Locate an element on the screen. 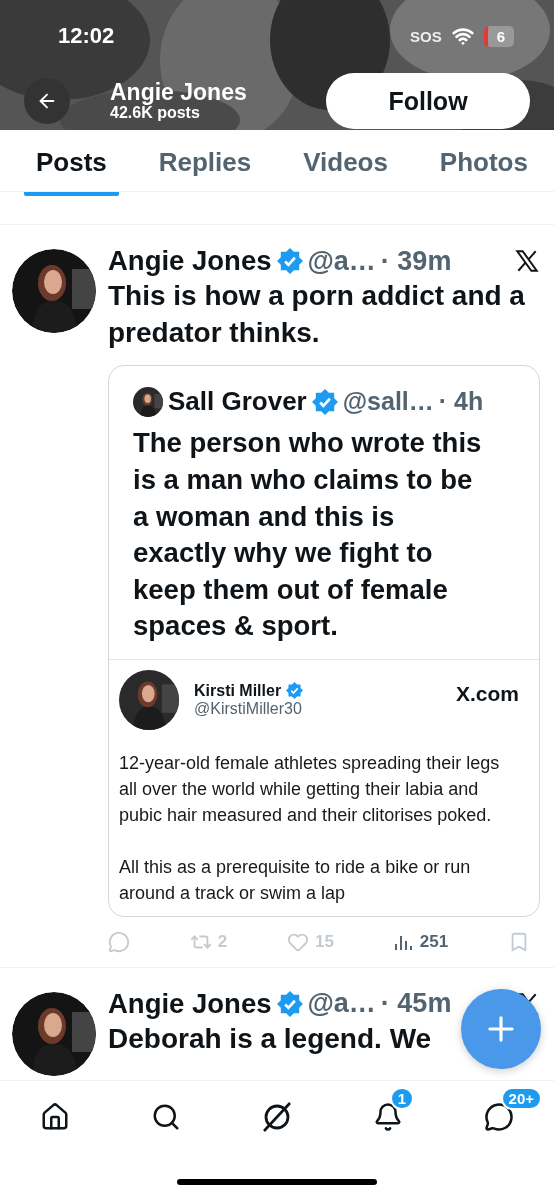 The image size is (554, 1199). home-icon is located at coordinates (55, 1117).